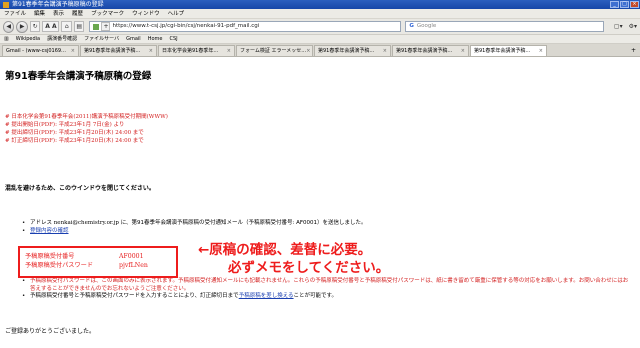 This screenshot has height=348, width=640. What do you see at coordinates (50, 331) in the screenshot?
I see `thanks-message: ご登録ありがとうございました。` at bounding box center [50, 331].